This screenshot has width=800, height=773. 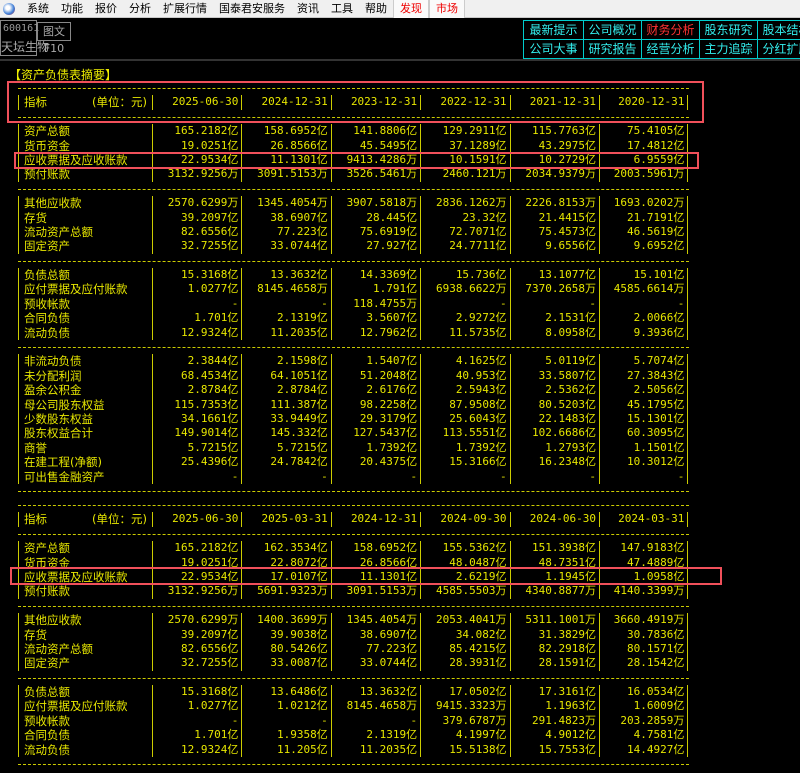 I want to click on row-label: 合同负债, so click(x=85, y=318).